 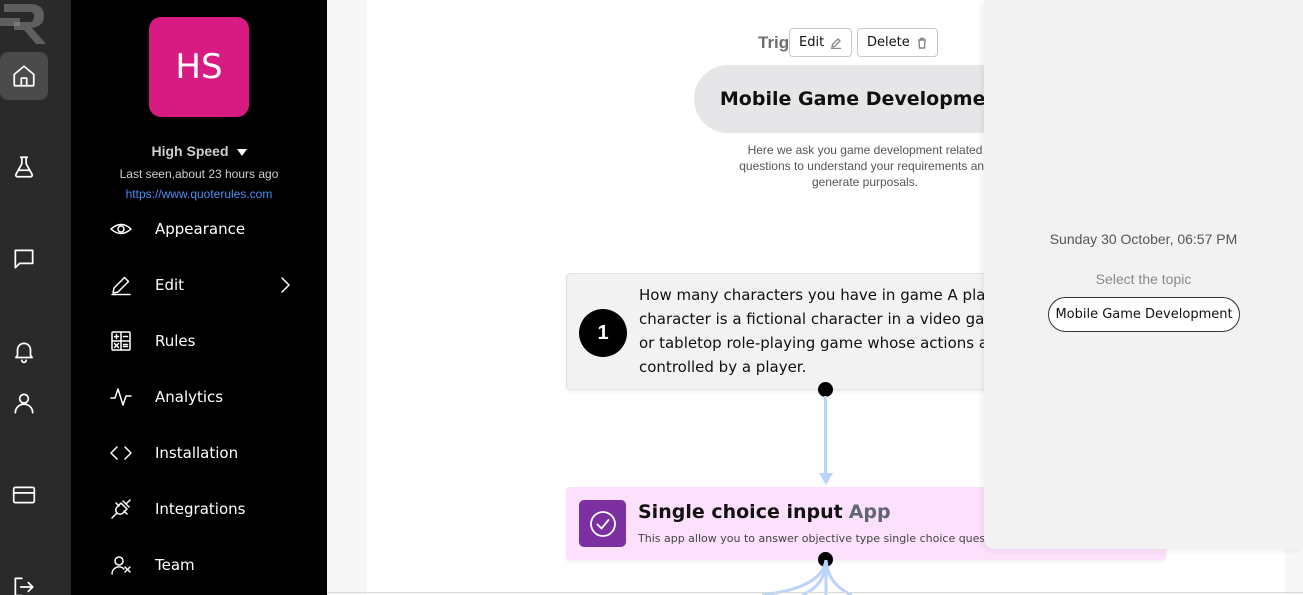 I want to click on pulse-icon, so click(x=121, y=397).